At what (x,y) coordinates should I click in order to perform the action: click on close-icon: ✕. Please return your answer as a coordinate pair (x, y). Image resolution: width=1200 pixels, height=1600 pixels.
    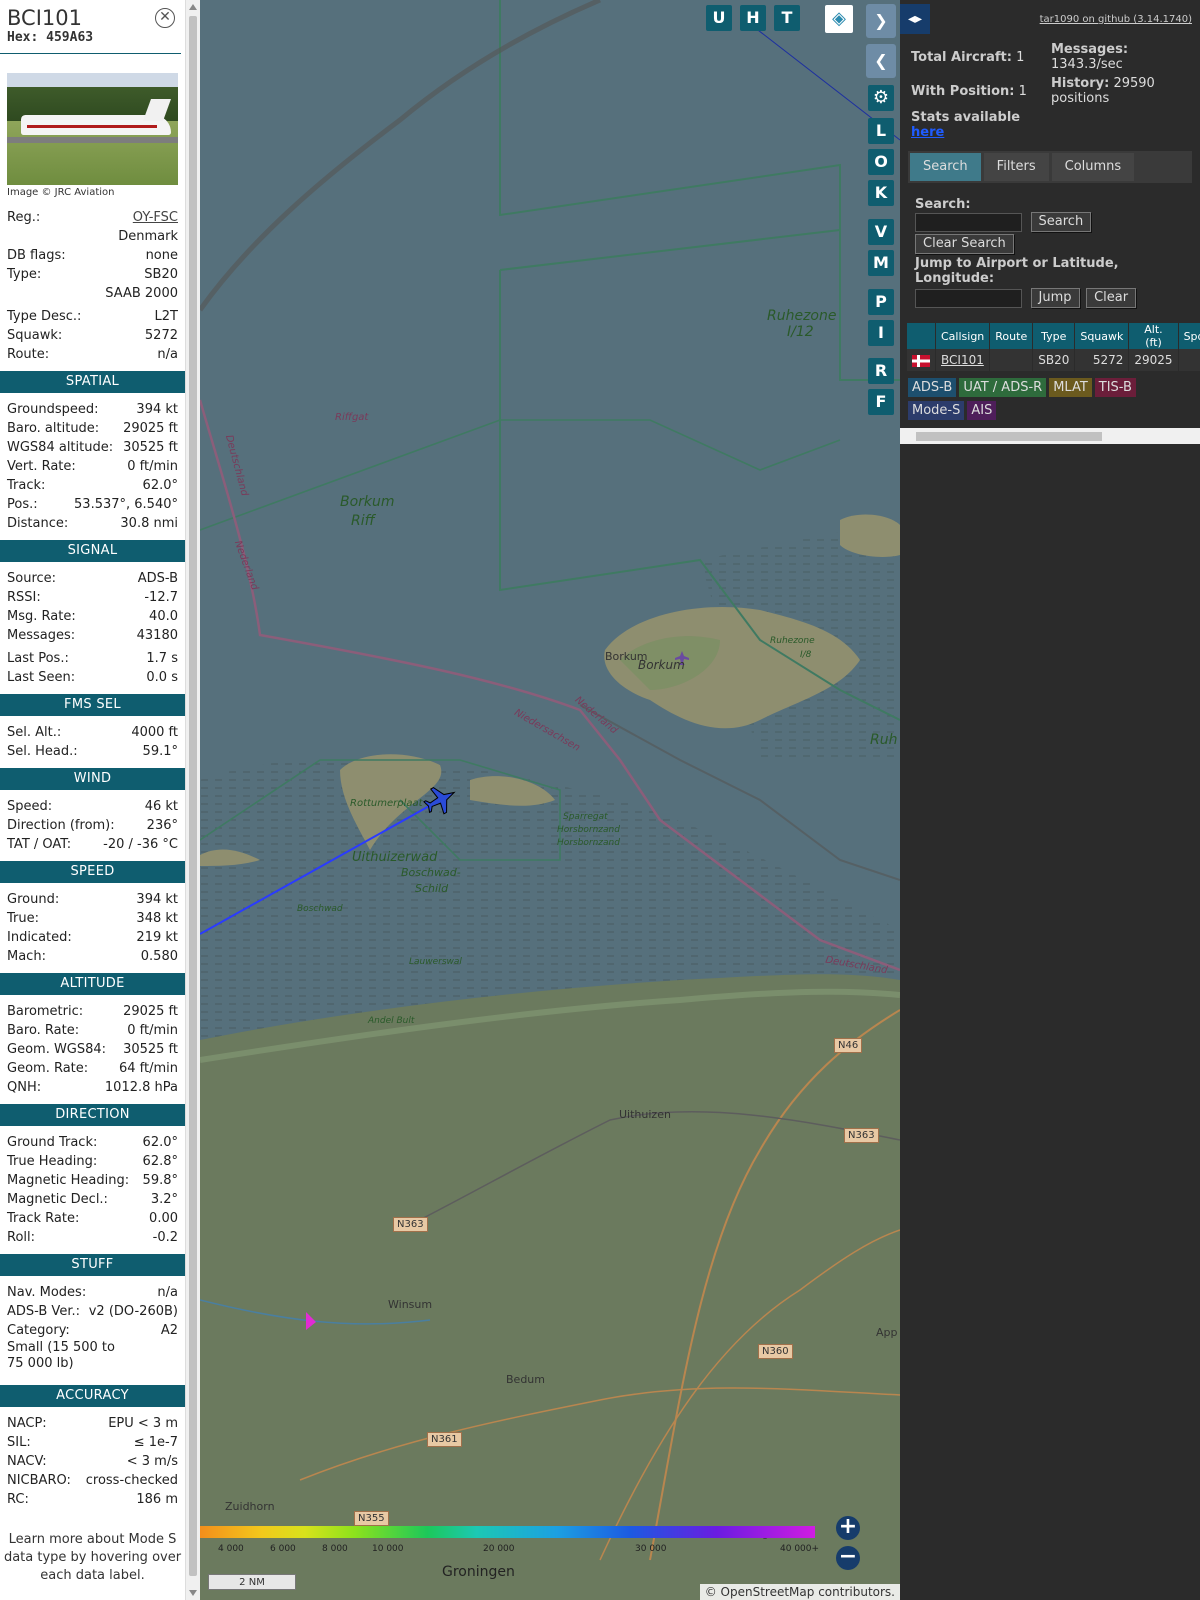
    Looking at the image, I should click on (165, 18).